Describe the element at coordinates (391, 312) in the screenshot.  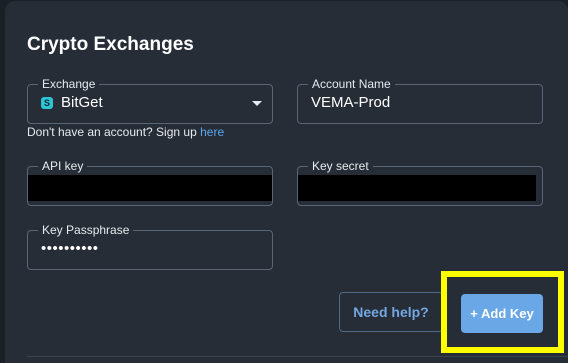
I see `need-help-button: Need help?` at that location.